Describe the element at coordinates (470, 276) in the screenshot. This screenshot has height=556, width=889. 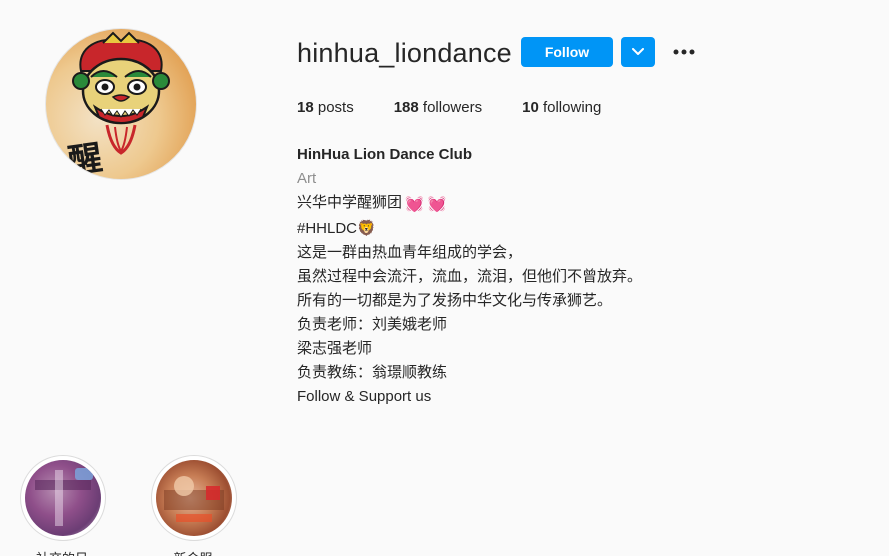
I see `bio-line: 虽然过程中会流汗，流血，流泪，但他们不曾放弃。` at that location.